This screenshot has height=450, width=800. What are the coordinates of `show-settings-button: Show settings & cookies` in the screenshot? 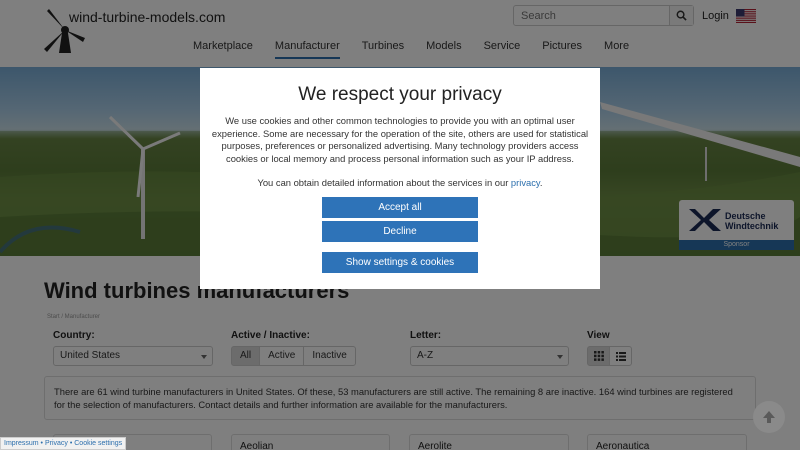 It's located at (400, 262).